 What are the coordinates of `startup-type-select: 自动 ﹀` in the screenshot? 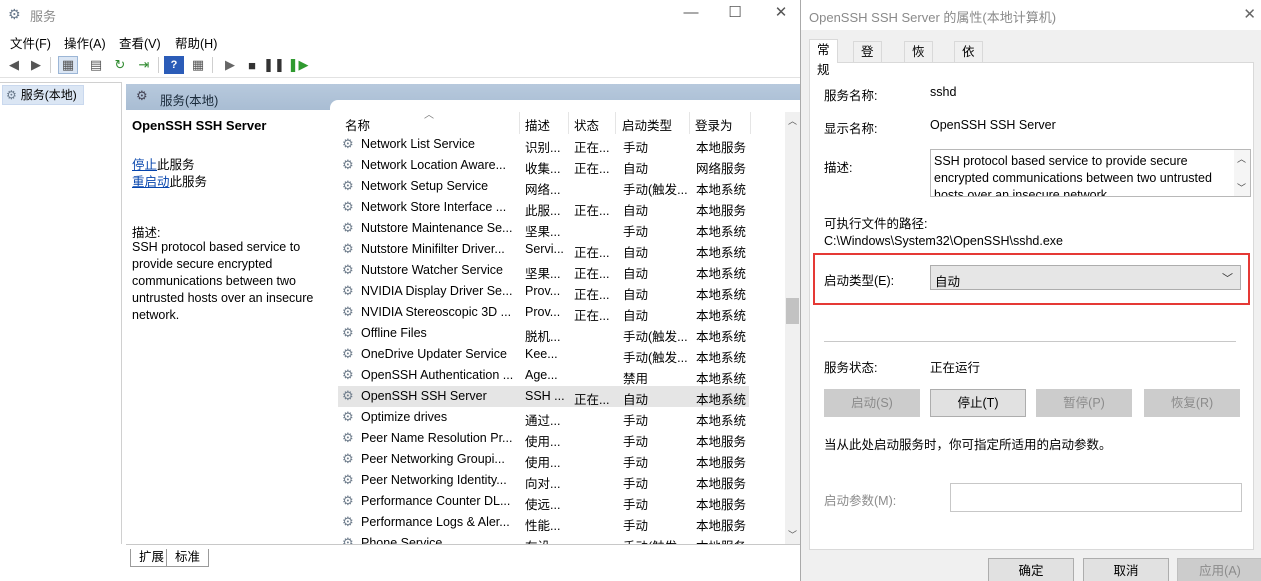 It's located at (1085, 277).